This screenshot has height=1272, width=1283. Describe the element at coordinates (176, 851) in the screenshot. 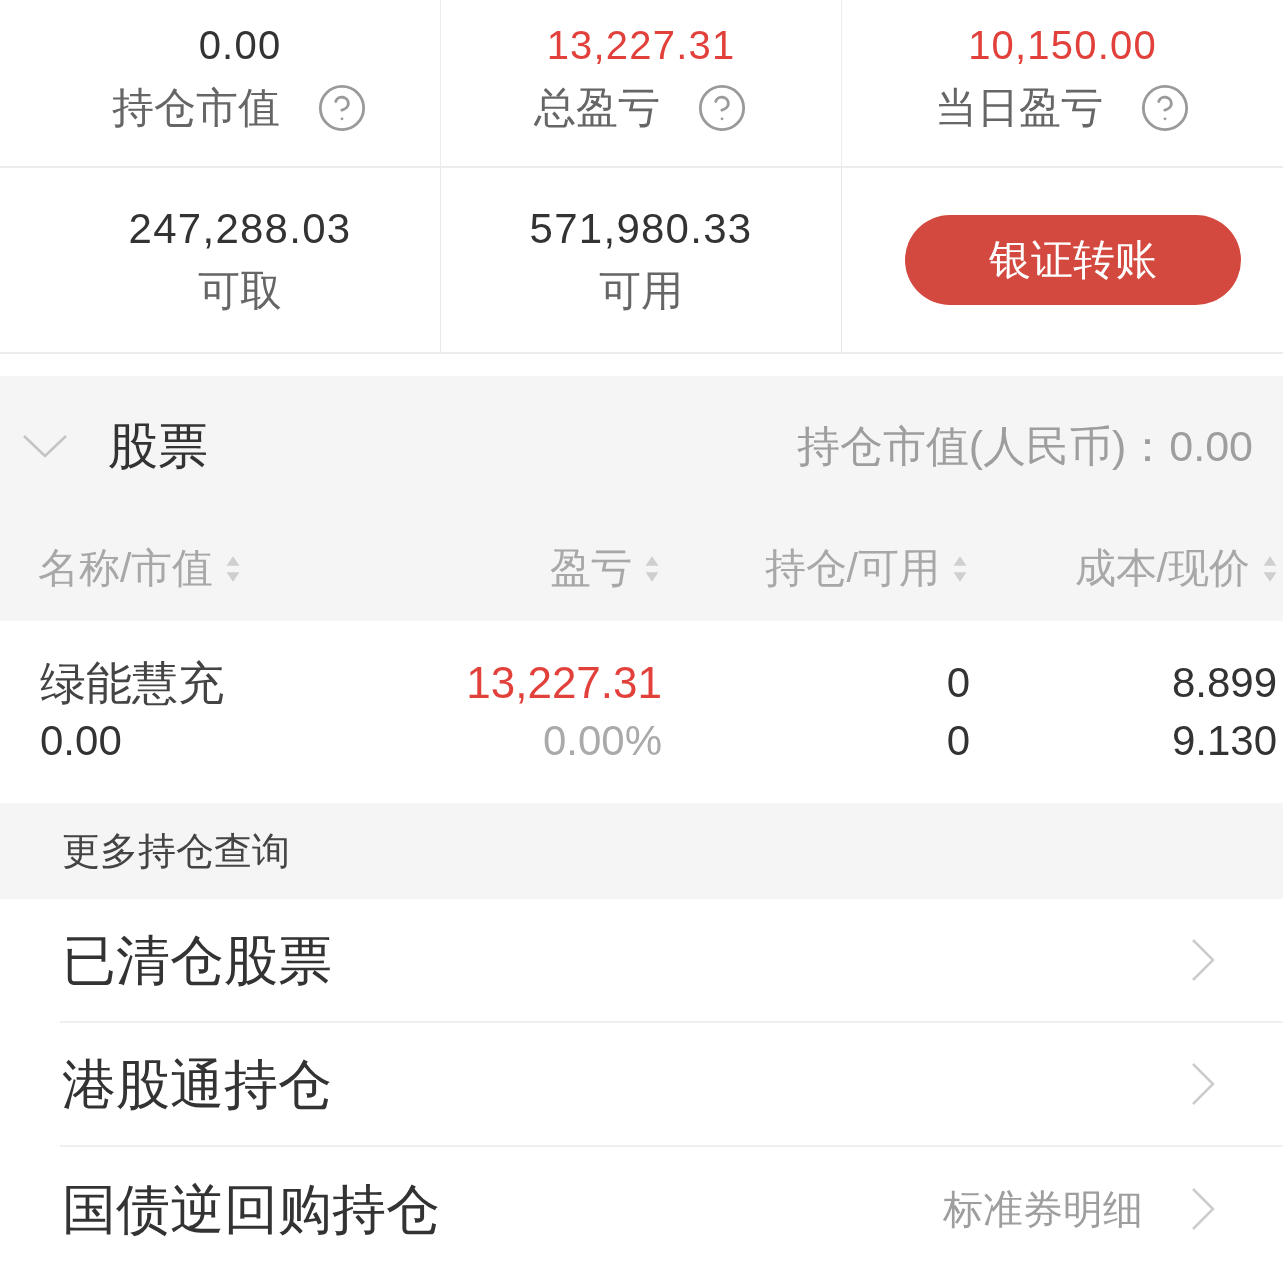

I see `more-positions-heading: 更多持仓查询` at that location.